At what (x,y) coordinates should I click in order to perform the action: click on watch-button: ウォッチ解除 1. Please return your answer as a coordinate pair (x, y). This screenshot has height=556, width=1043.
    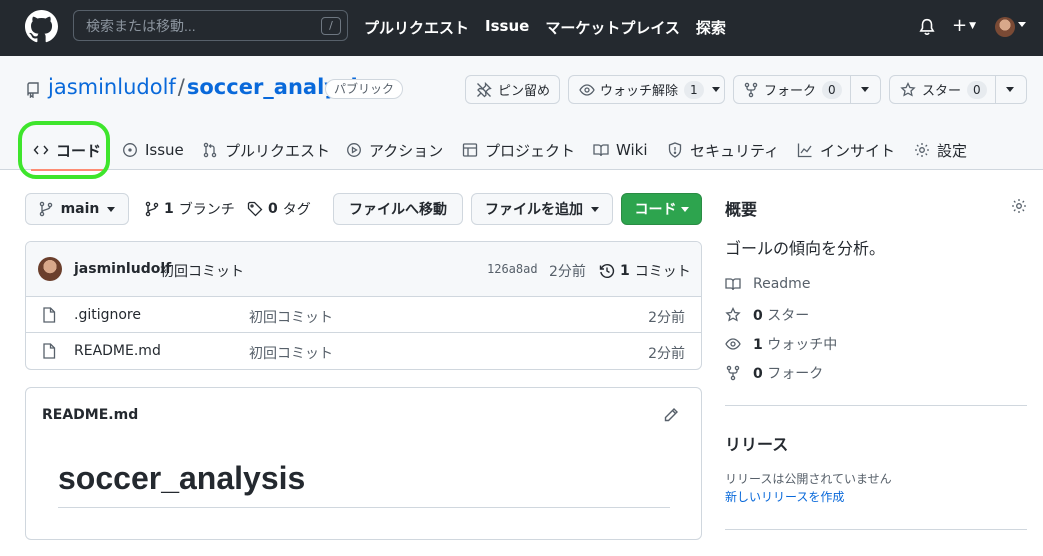
    Looking at the image, I should click on (646, 89).